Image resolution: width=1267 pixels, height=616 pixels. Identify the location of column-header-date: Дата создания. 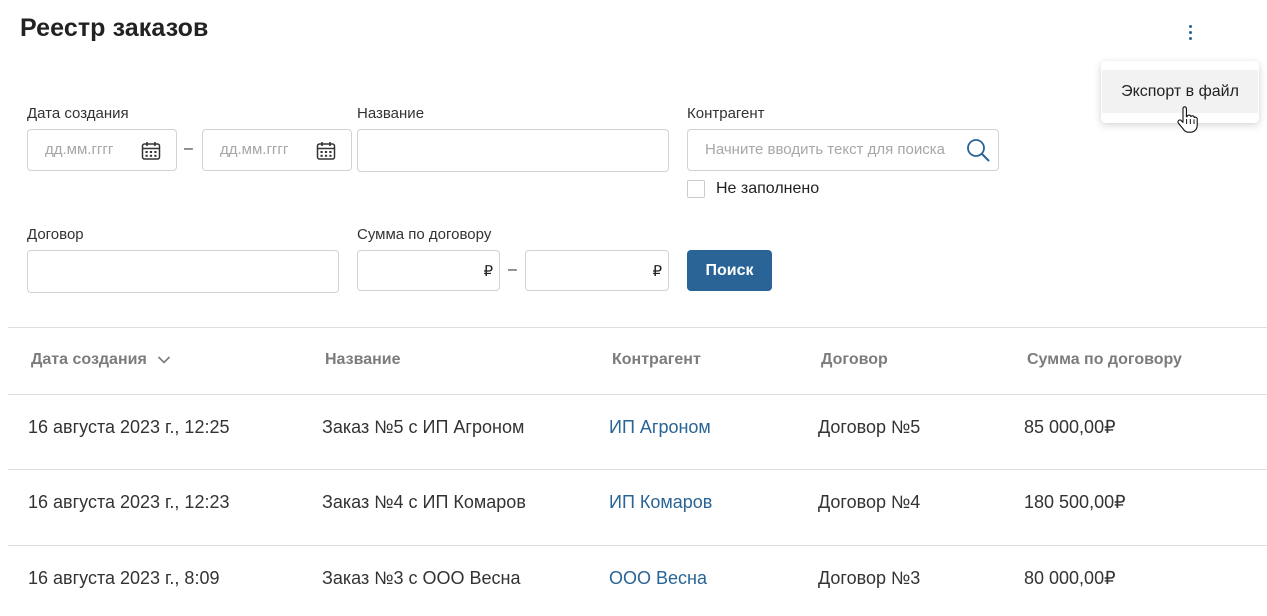
(101, 360).